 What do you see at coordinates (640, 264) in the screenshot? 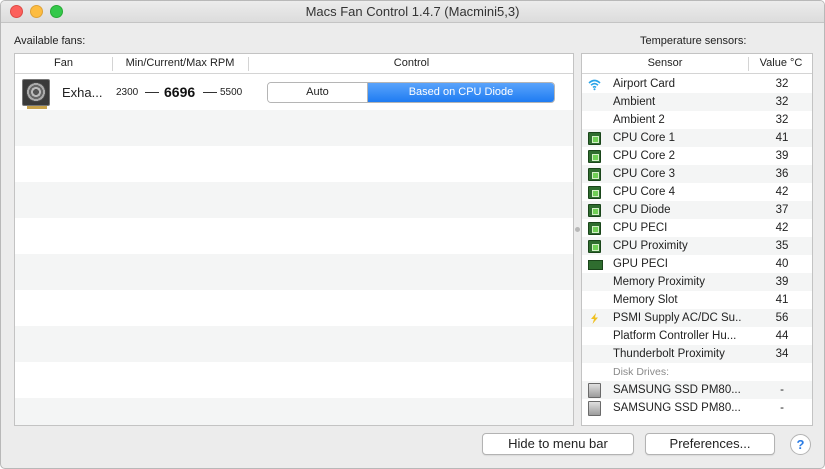
I see `sensor-name: GPU PECI` at bounding box center [640, 264].